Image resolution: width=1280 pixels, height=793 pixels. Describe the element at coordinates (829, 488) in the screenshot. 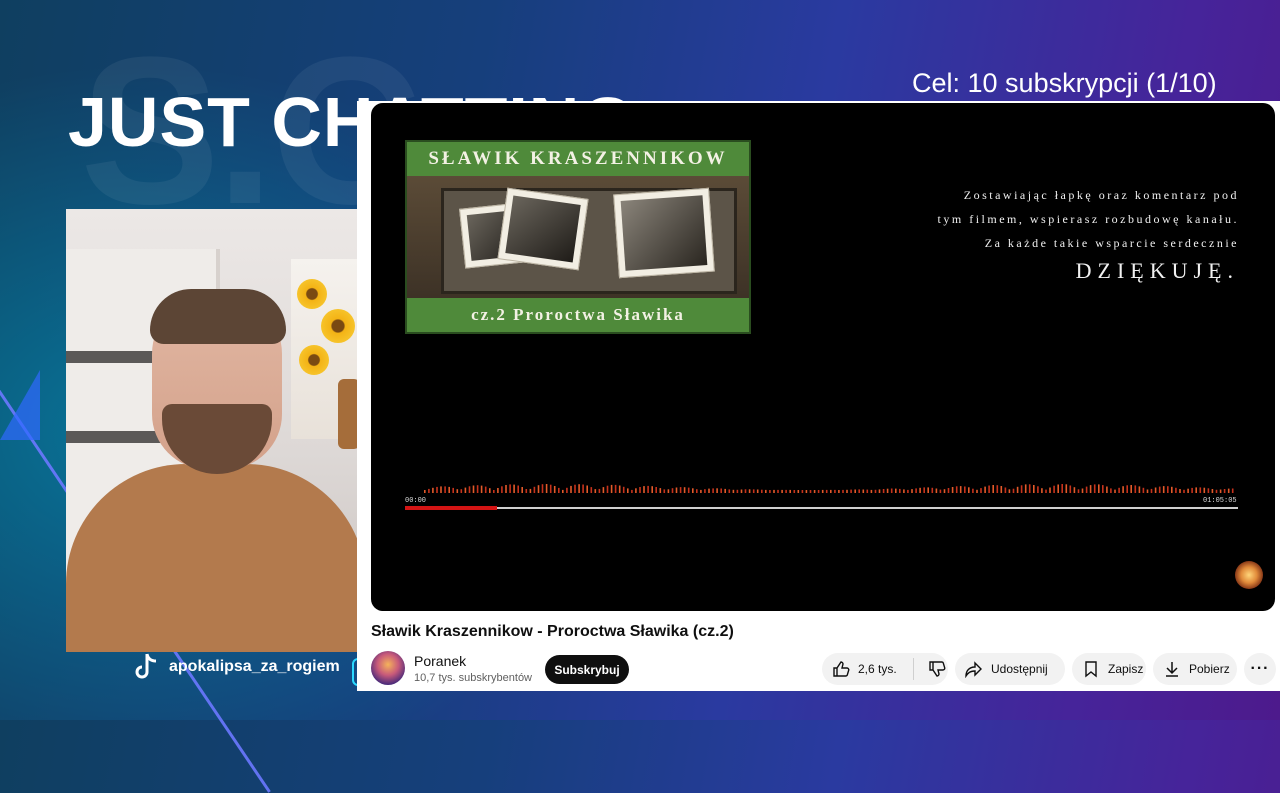

I see `audio-waveform` at that location.